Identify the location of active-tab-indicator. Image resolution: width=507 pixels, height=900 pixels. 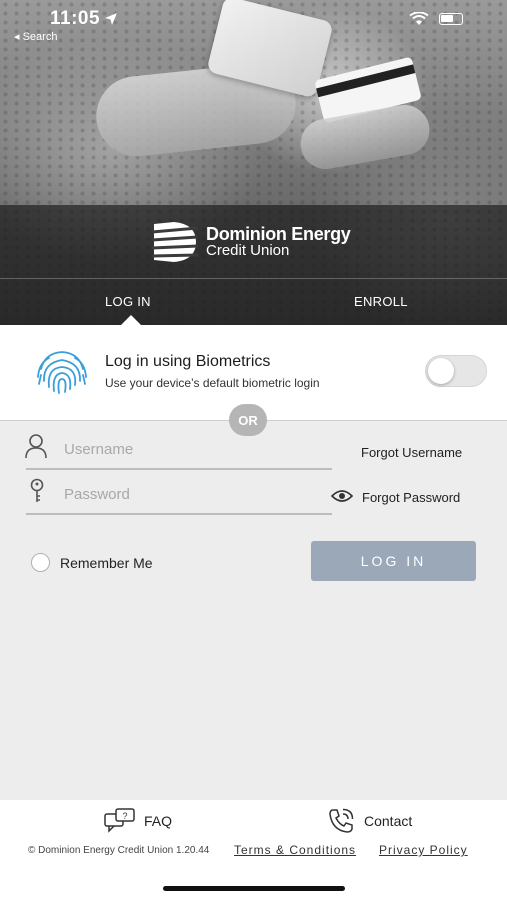
(131, 320).